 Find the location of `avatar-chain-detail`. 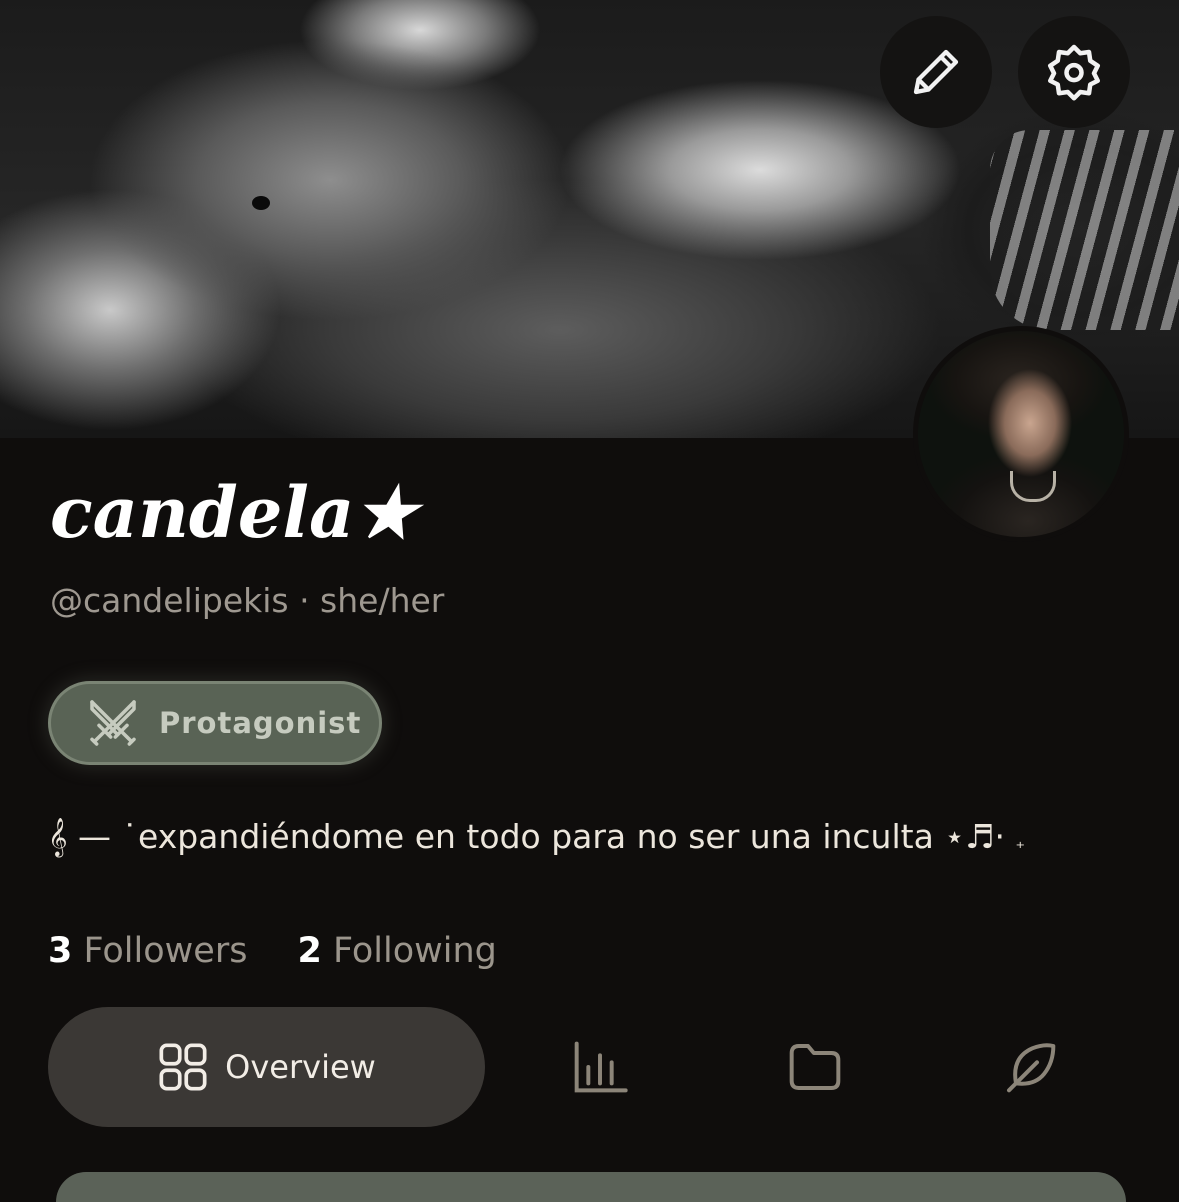

avatar-chain-detail is located at coordinates (1033, 486).